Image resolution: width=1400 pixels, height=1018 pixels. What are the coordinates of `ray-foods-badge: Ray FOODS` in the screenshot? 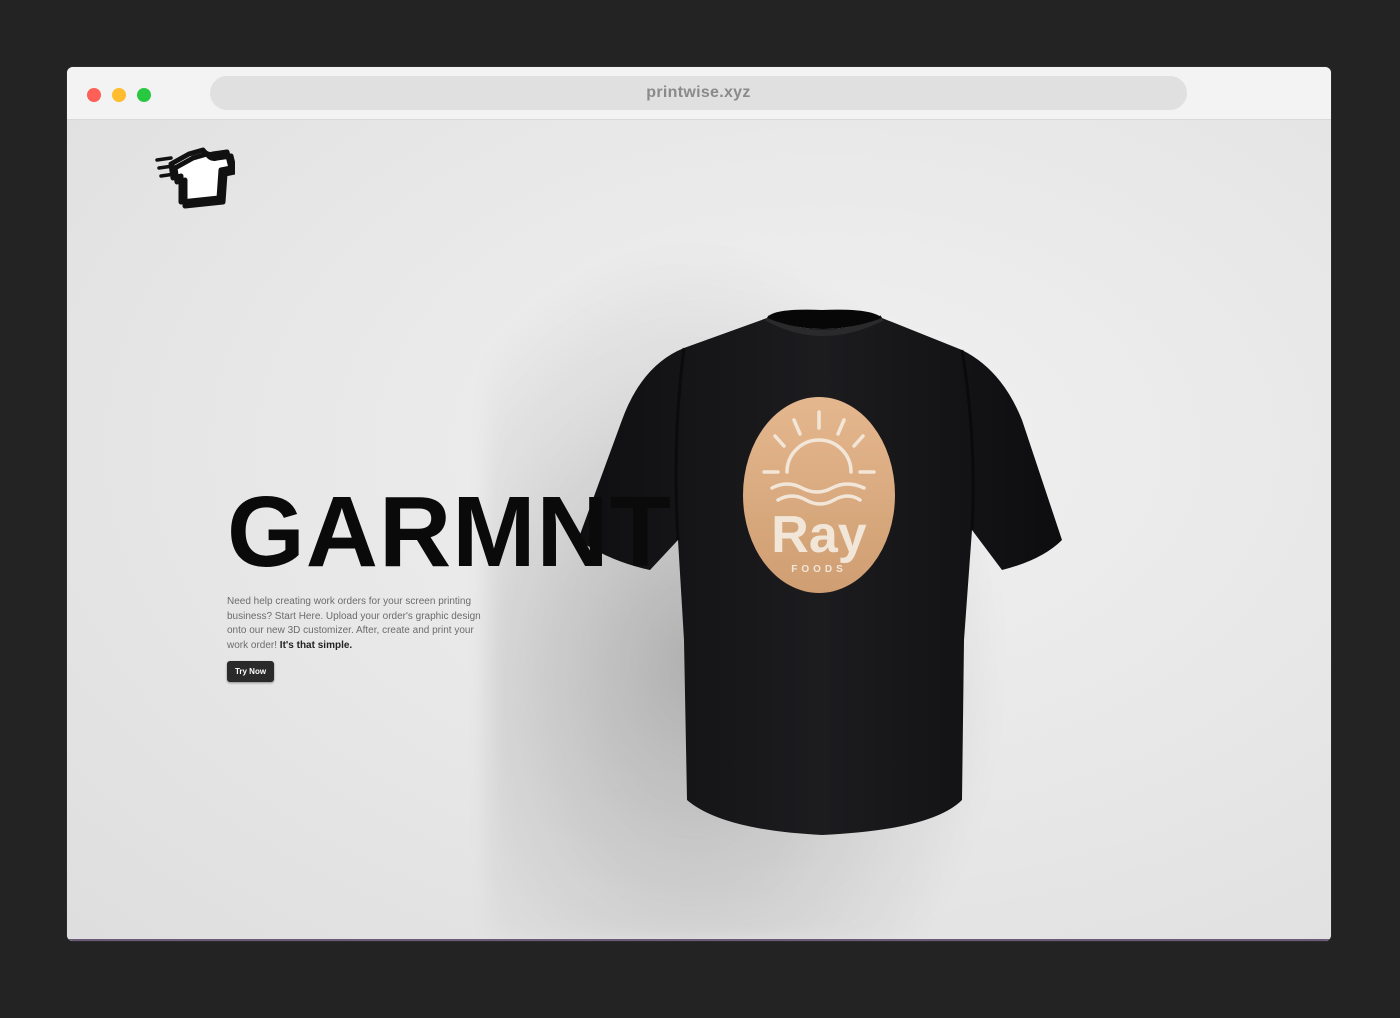 It's located at (819, 495).